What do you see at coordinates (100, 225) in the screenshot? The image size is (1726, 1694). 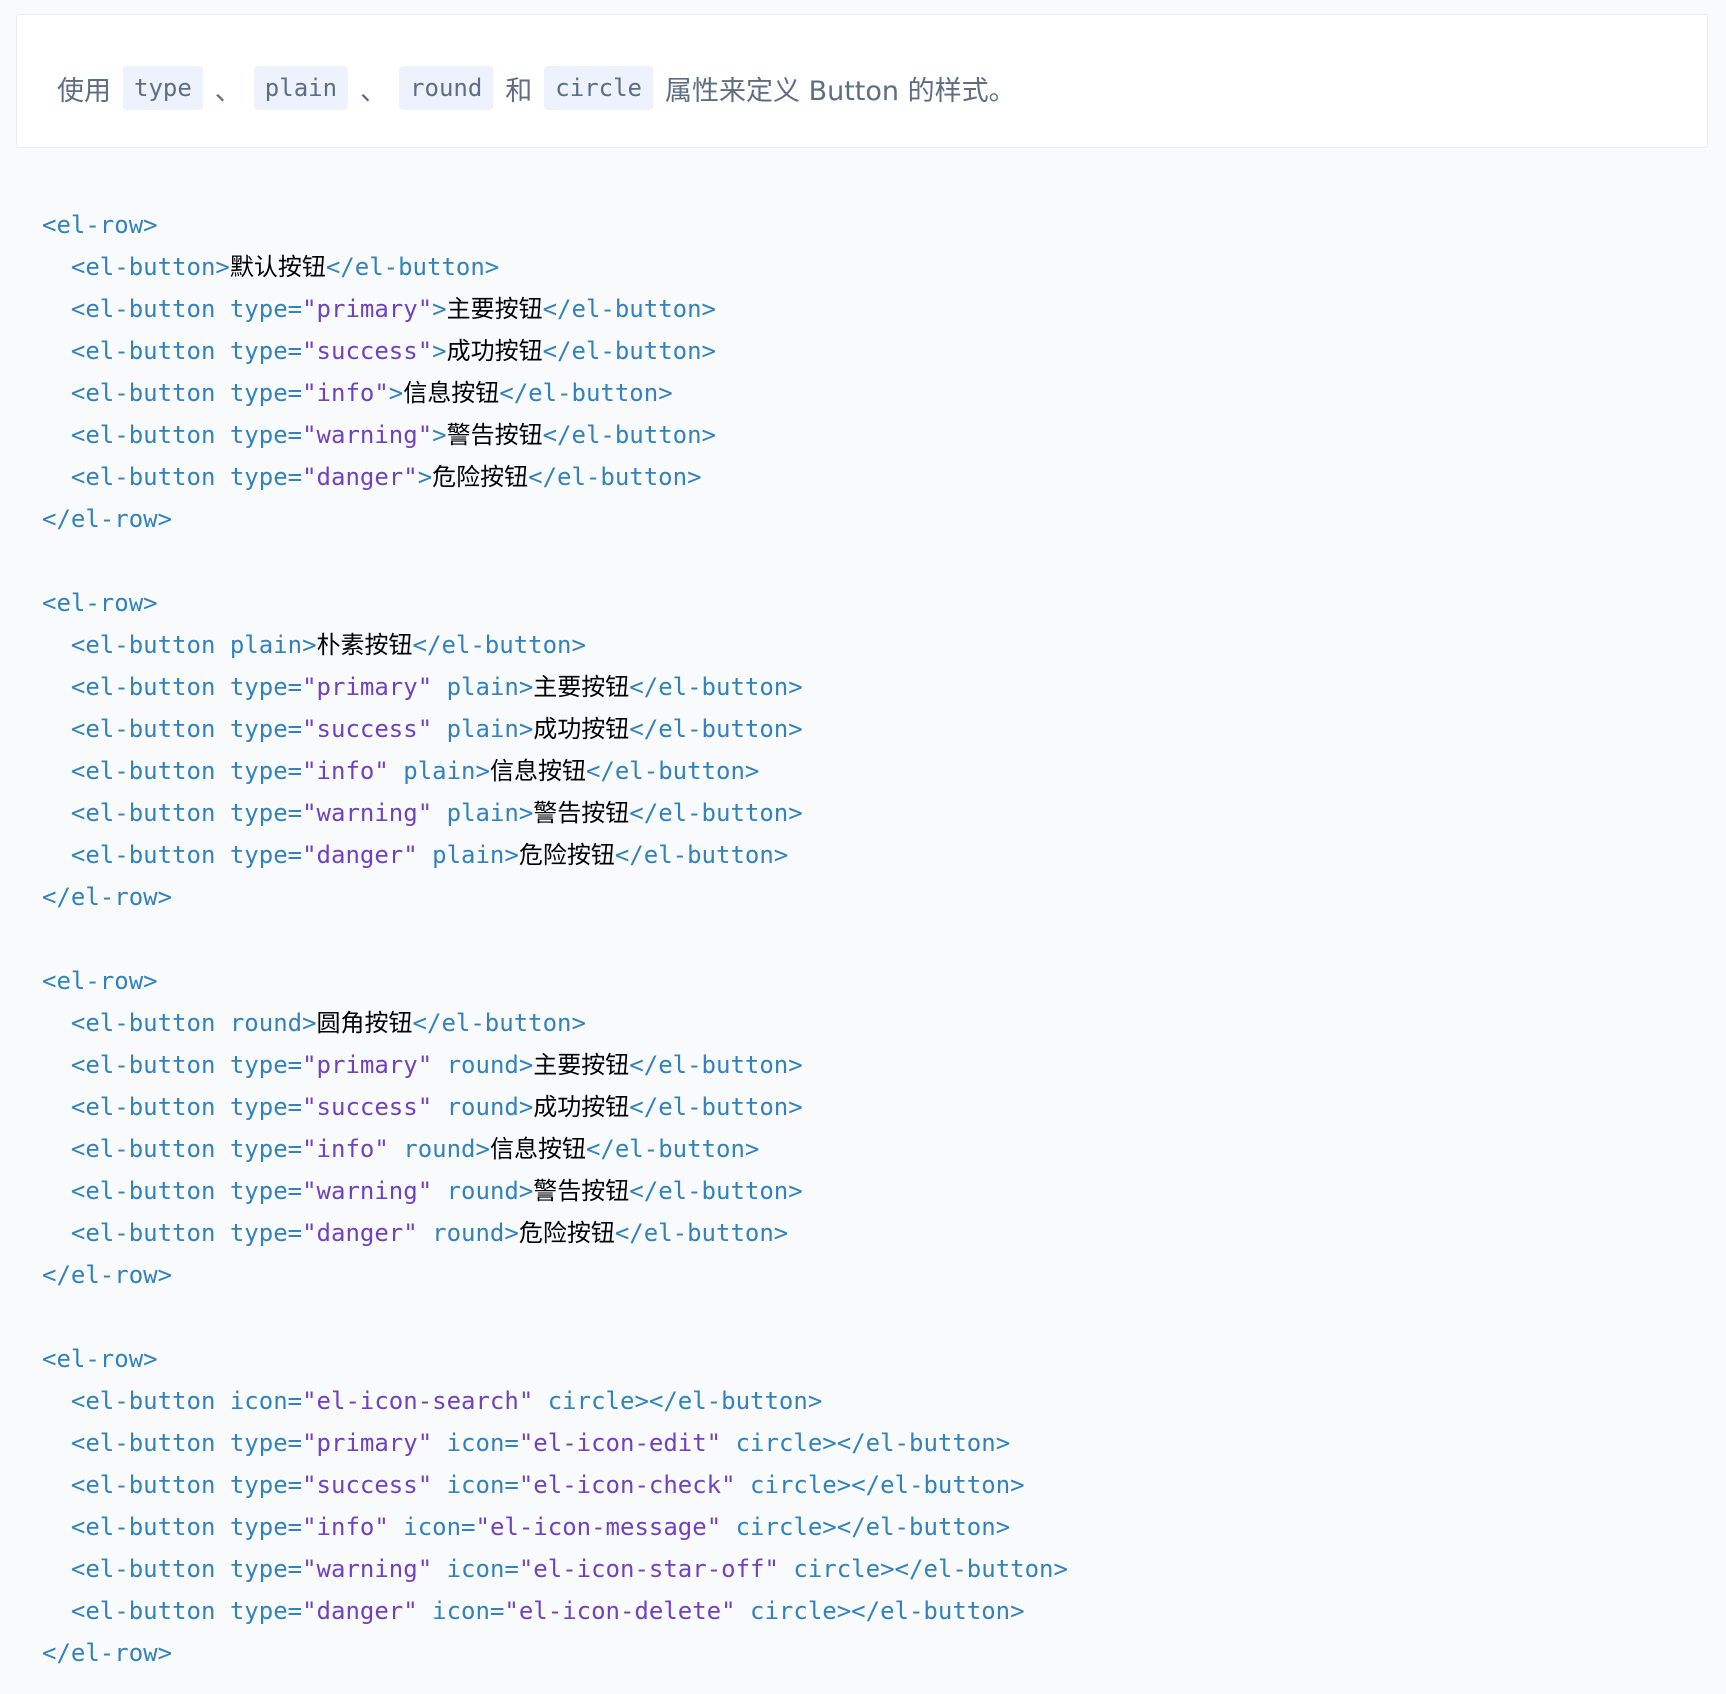 I see `code-token-tag: <el-row>` at bounding box center [100, 225].